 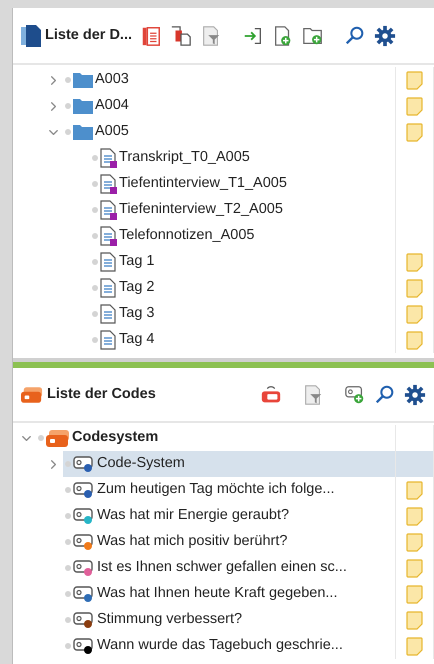 I want to click on tree-item-label: Telefonnotizen_A005, so click(x=186, y=236).